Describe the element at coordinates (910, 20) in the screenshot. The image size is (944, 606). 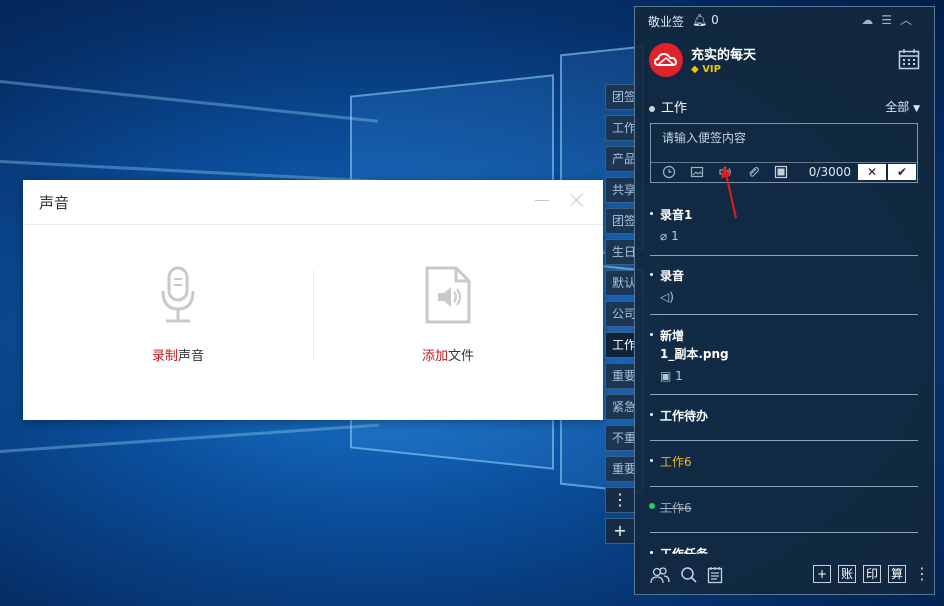
I see `collapse-icon: ︿` at that location.